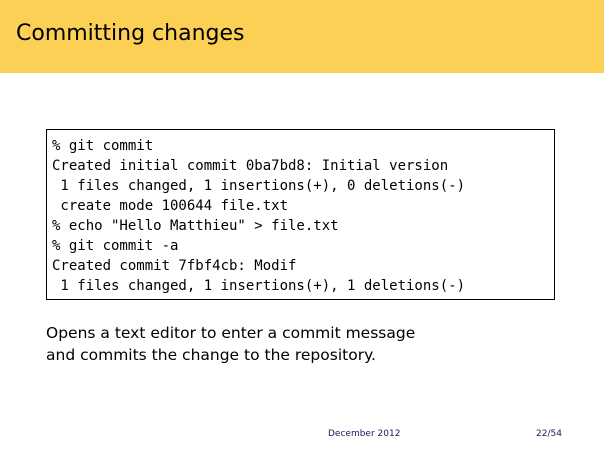  I want to click on footer-date: December 2012, so click(364, 434).